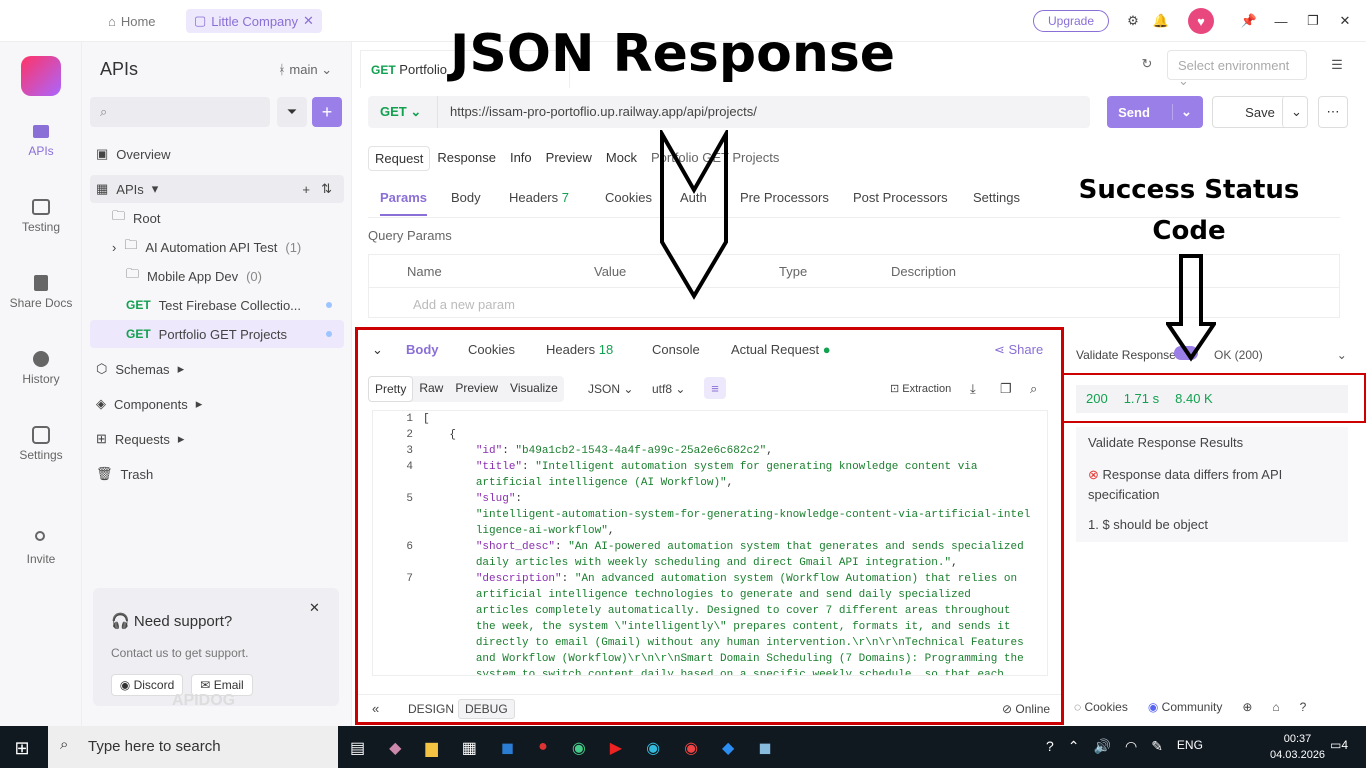 This screenshot has width=1366, height=768. What do you see at coordinates (1303, 707) in the screenshot?
I see `help-icon: ?` at bounding box center [1303, 707].